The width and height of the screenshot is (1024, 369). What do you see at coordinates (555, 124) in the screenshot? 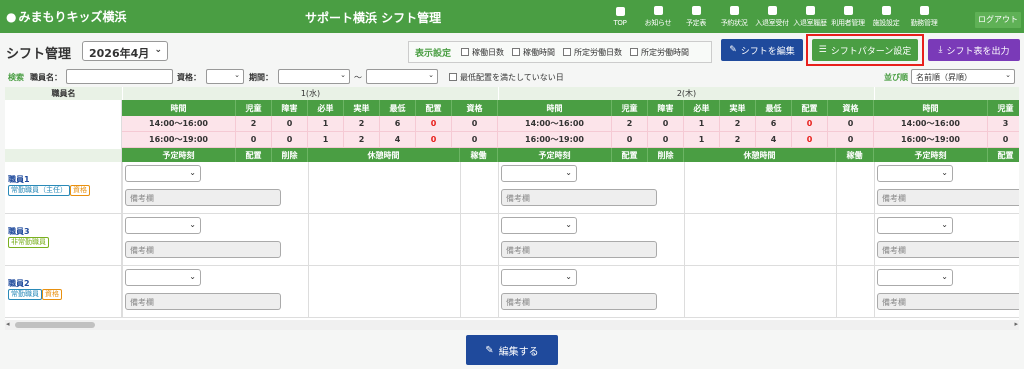
I see `summary-cell: 14:00〜16:00` at bounding box center [555, 124].